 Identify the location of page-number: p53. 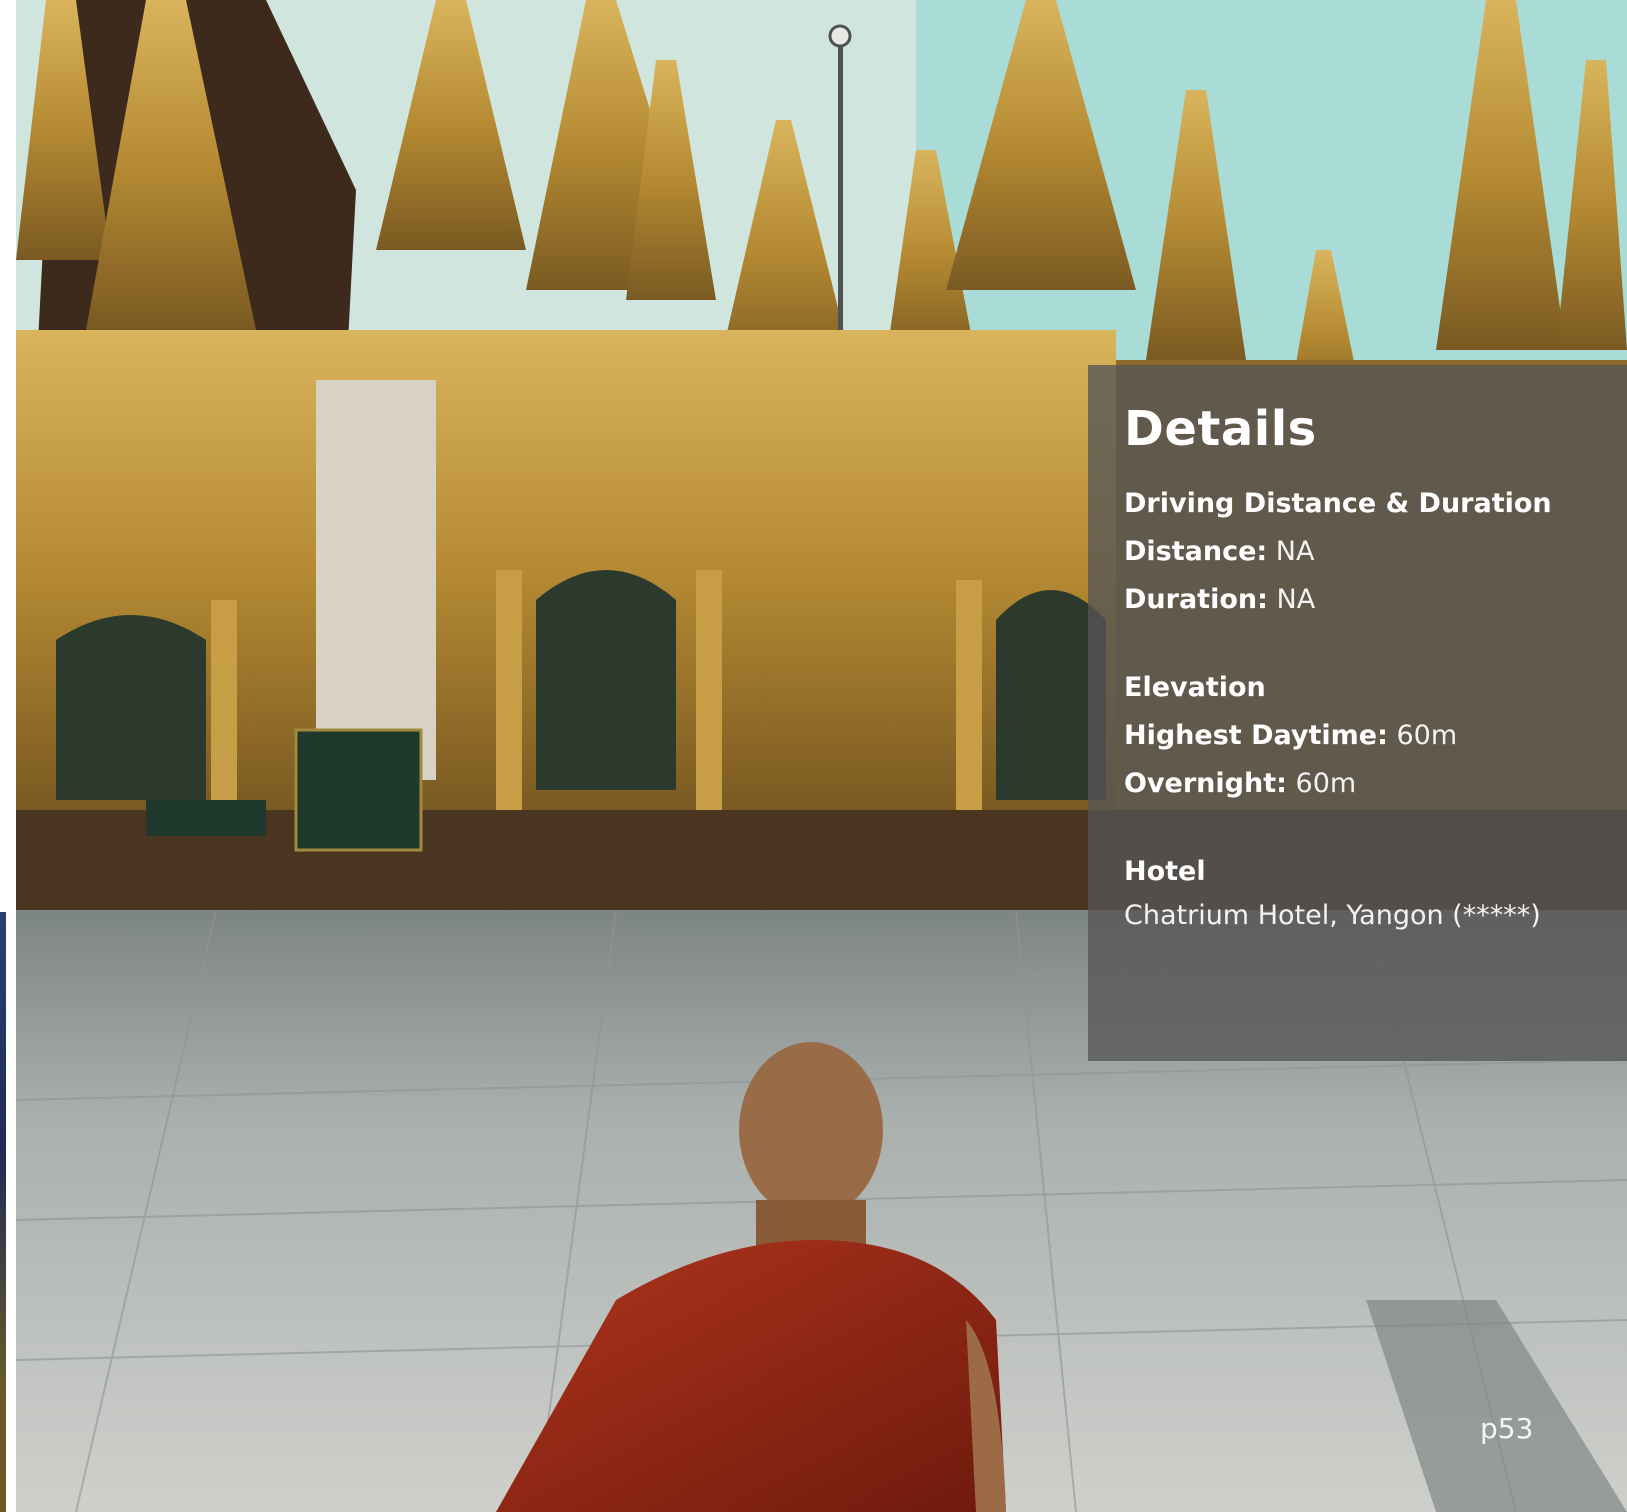
(1507, 1428).